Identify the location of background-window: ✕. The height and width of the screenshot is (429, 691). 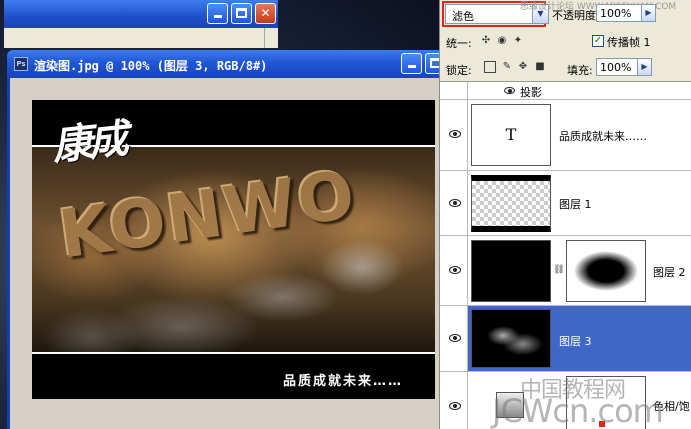
(141, 24).